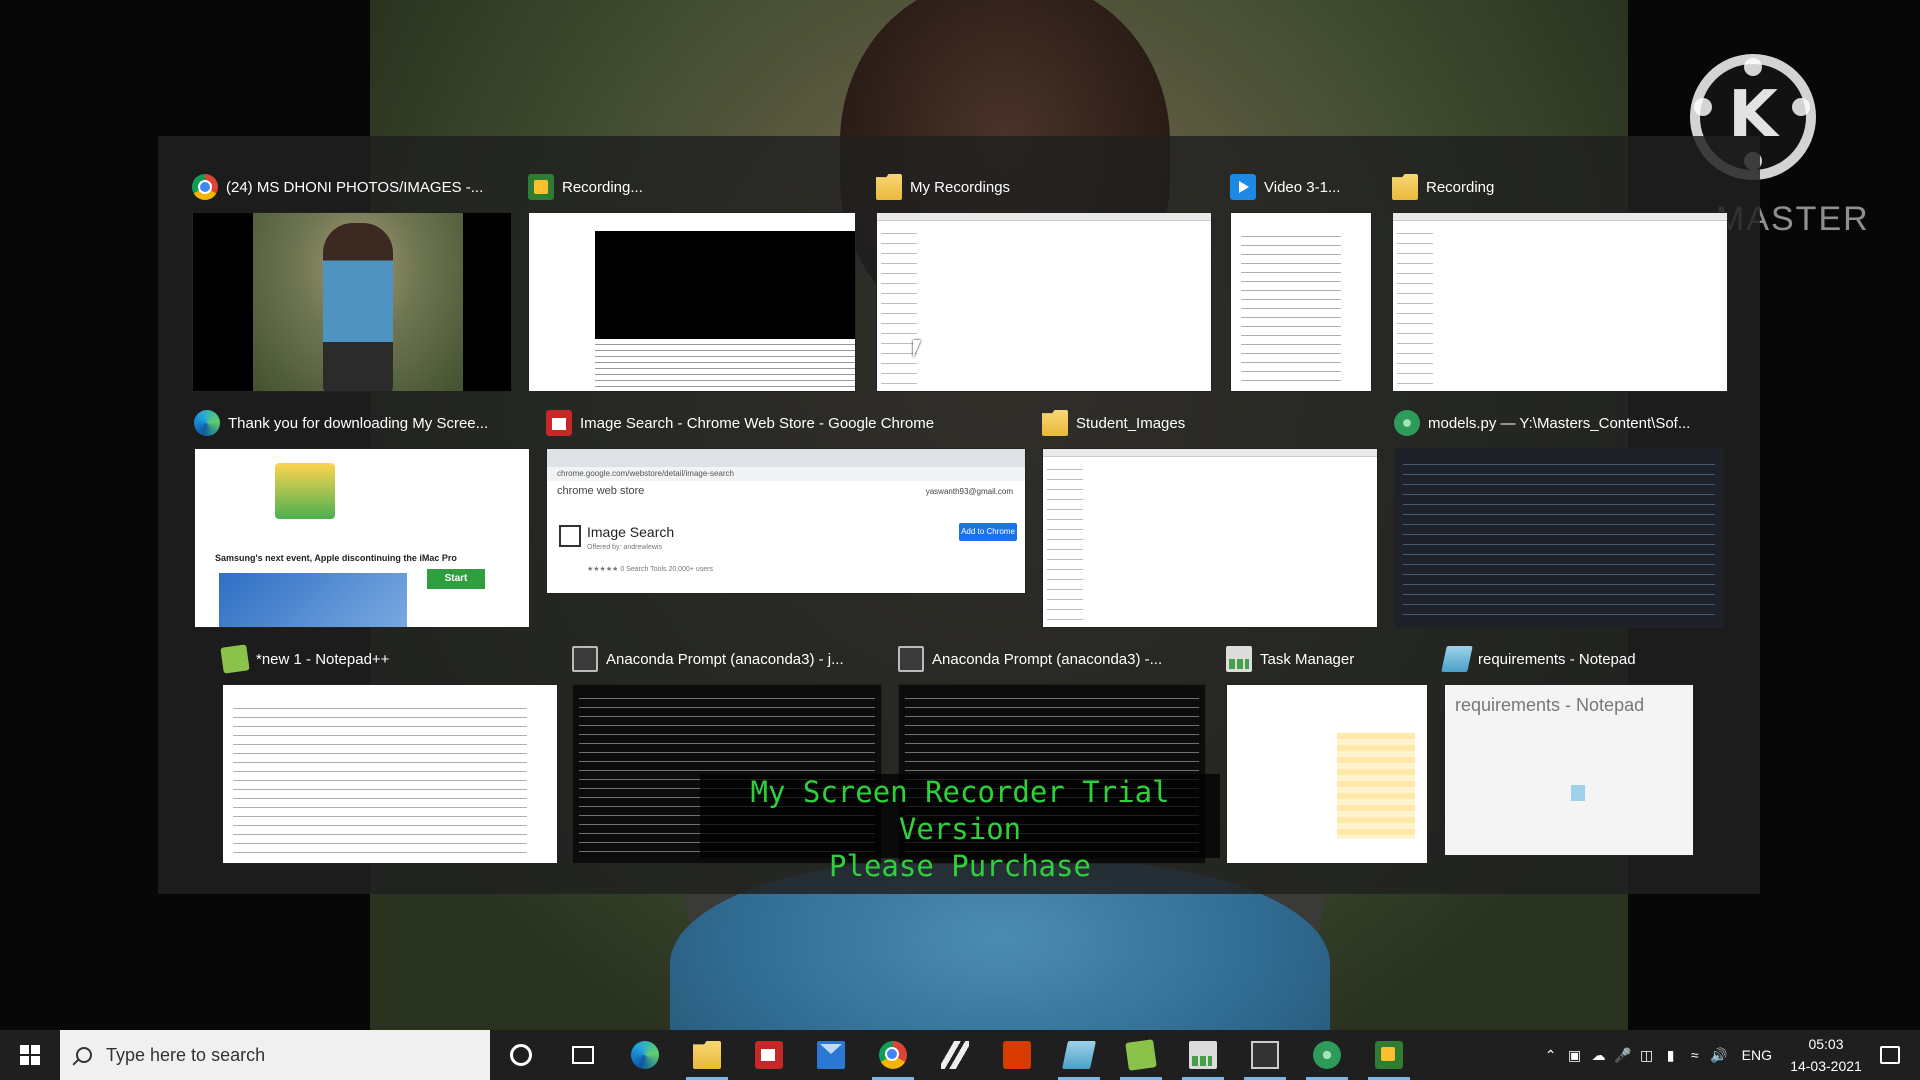  I want to click on start-button, so click(30, 1055).